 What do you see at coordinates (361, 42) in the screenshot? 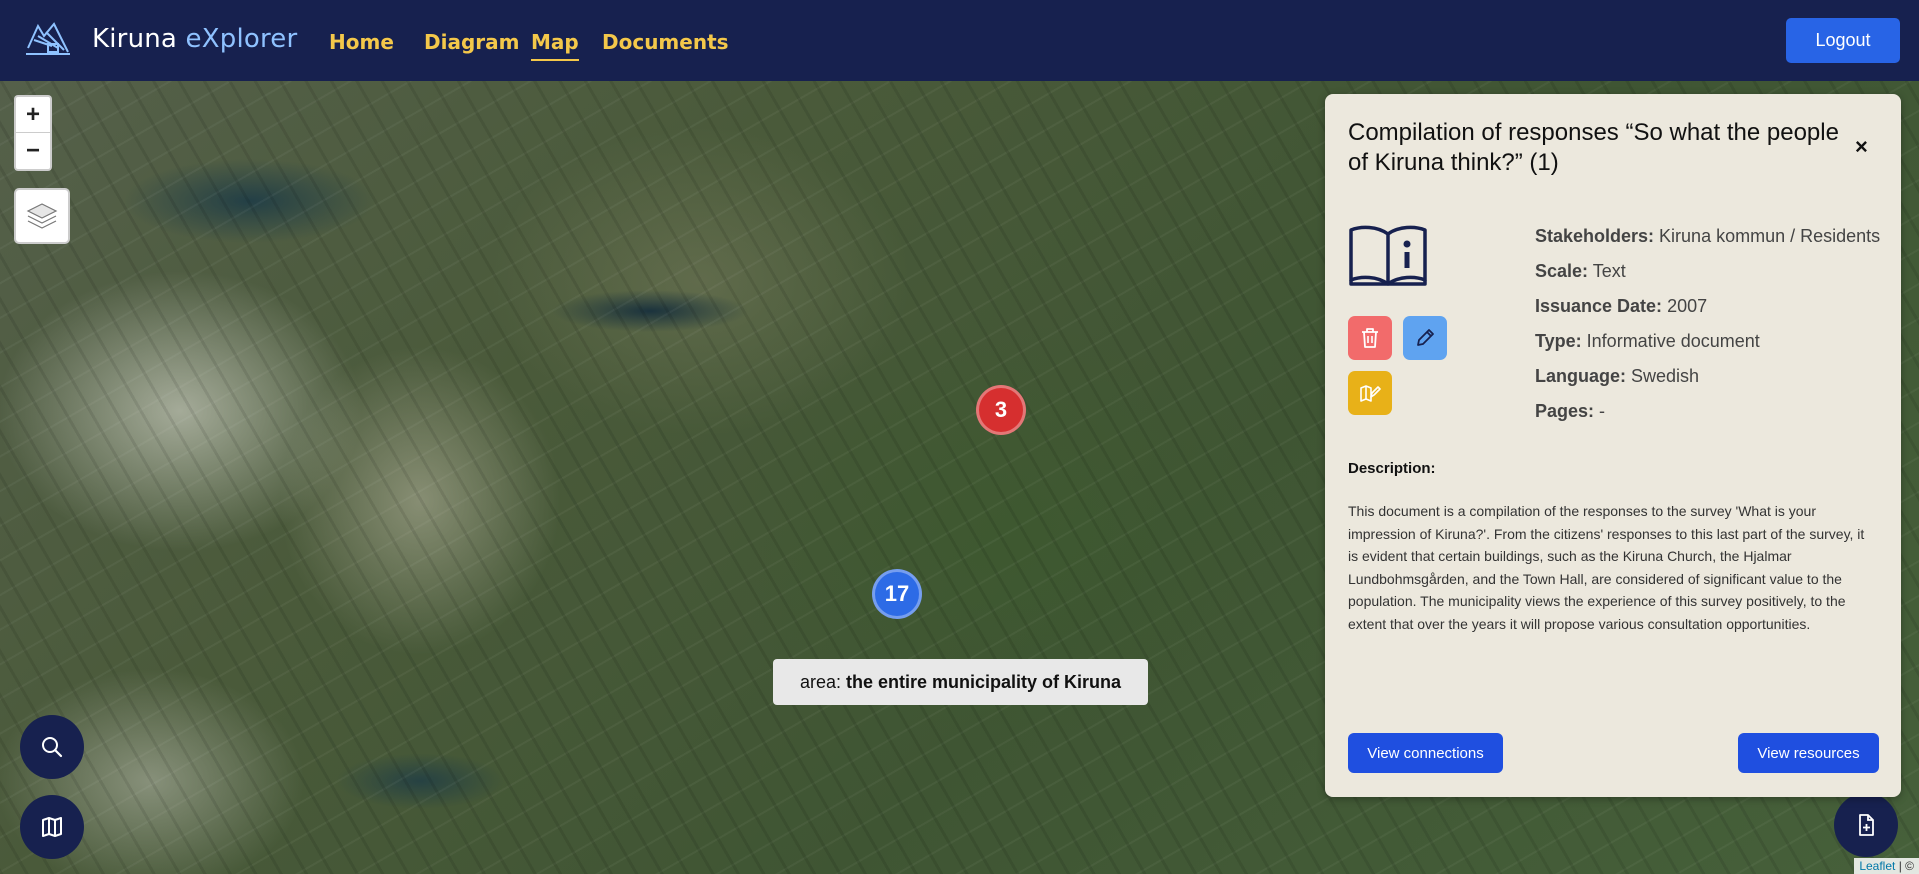
I see `nav-home: Home` at bounding box center [361, 42].